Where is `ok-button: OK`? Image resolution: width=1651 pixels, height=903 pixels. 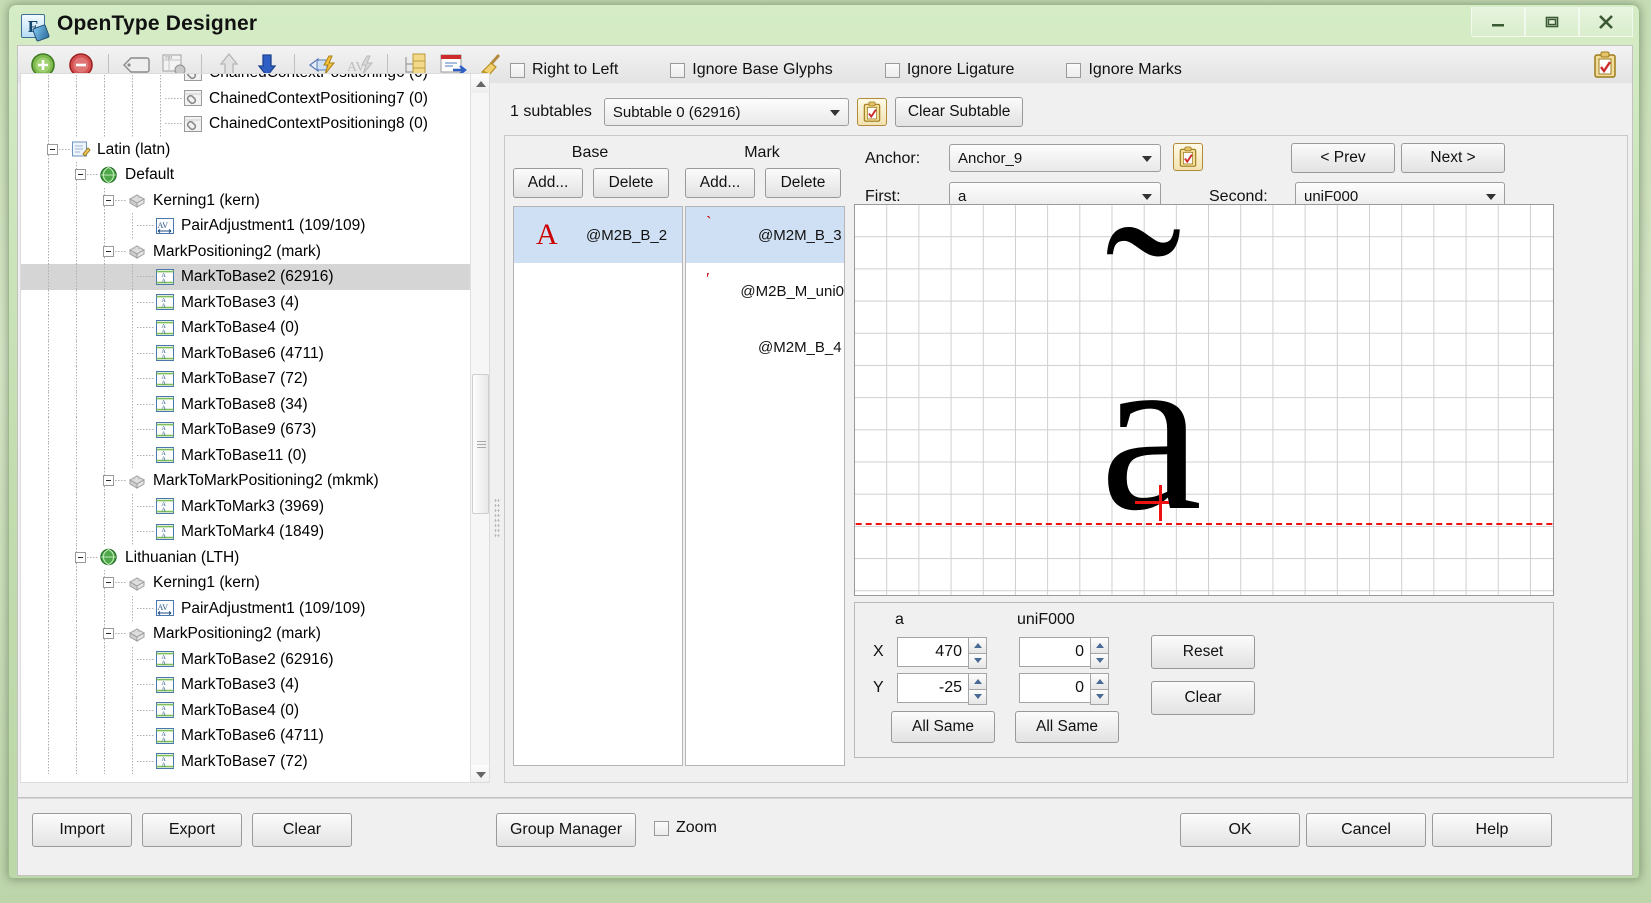 ok-button: OK is located at coordinates (1240, 830).